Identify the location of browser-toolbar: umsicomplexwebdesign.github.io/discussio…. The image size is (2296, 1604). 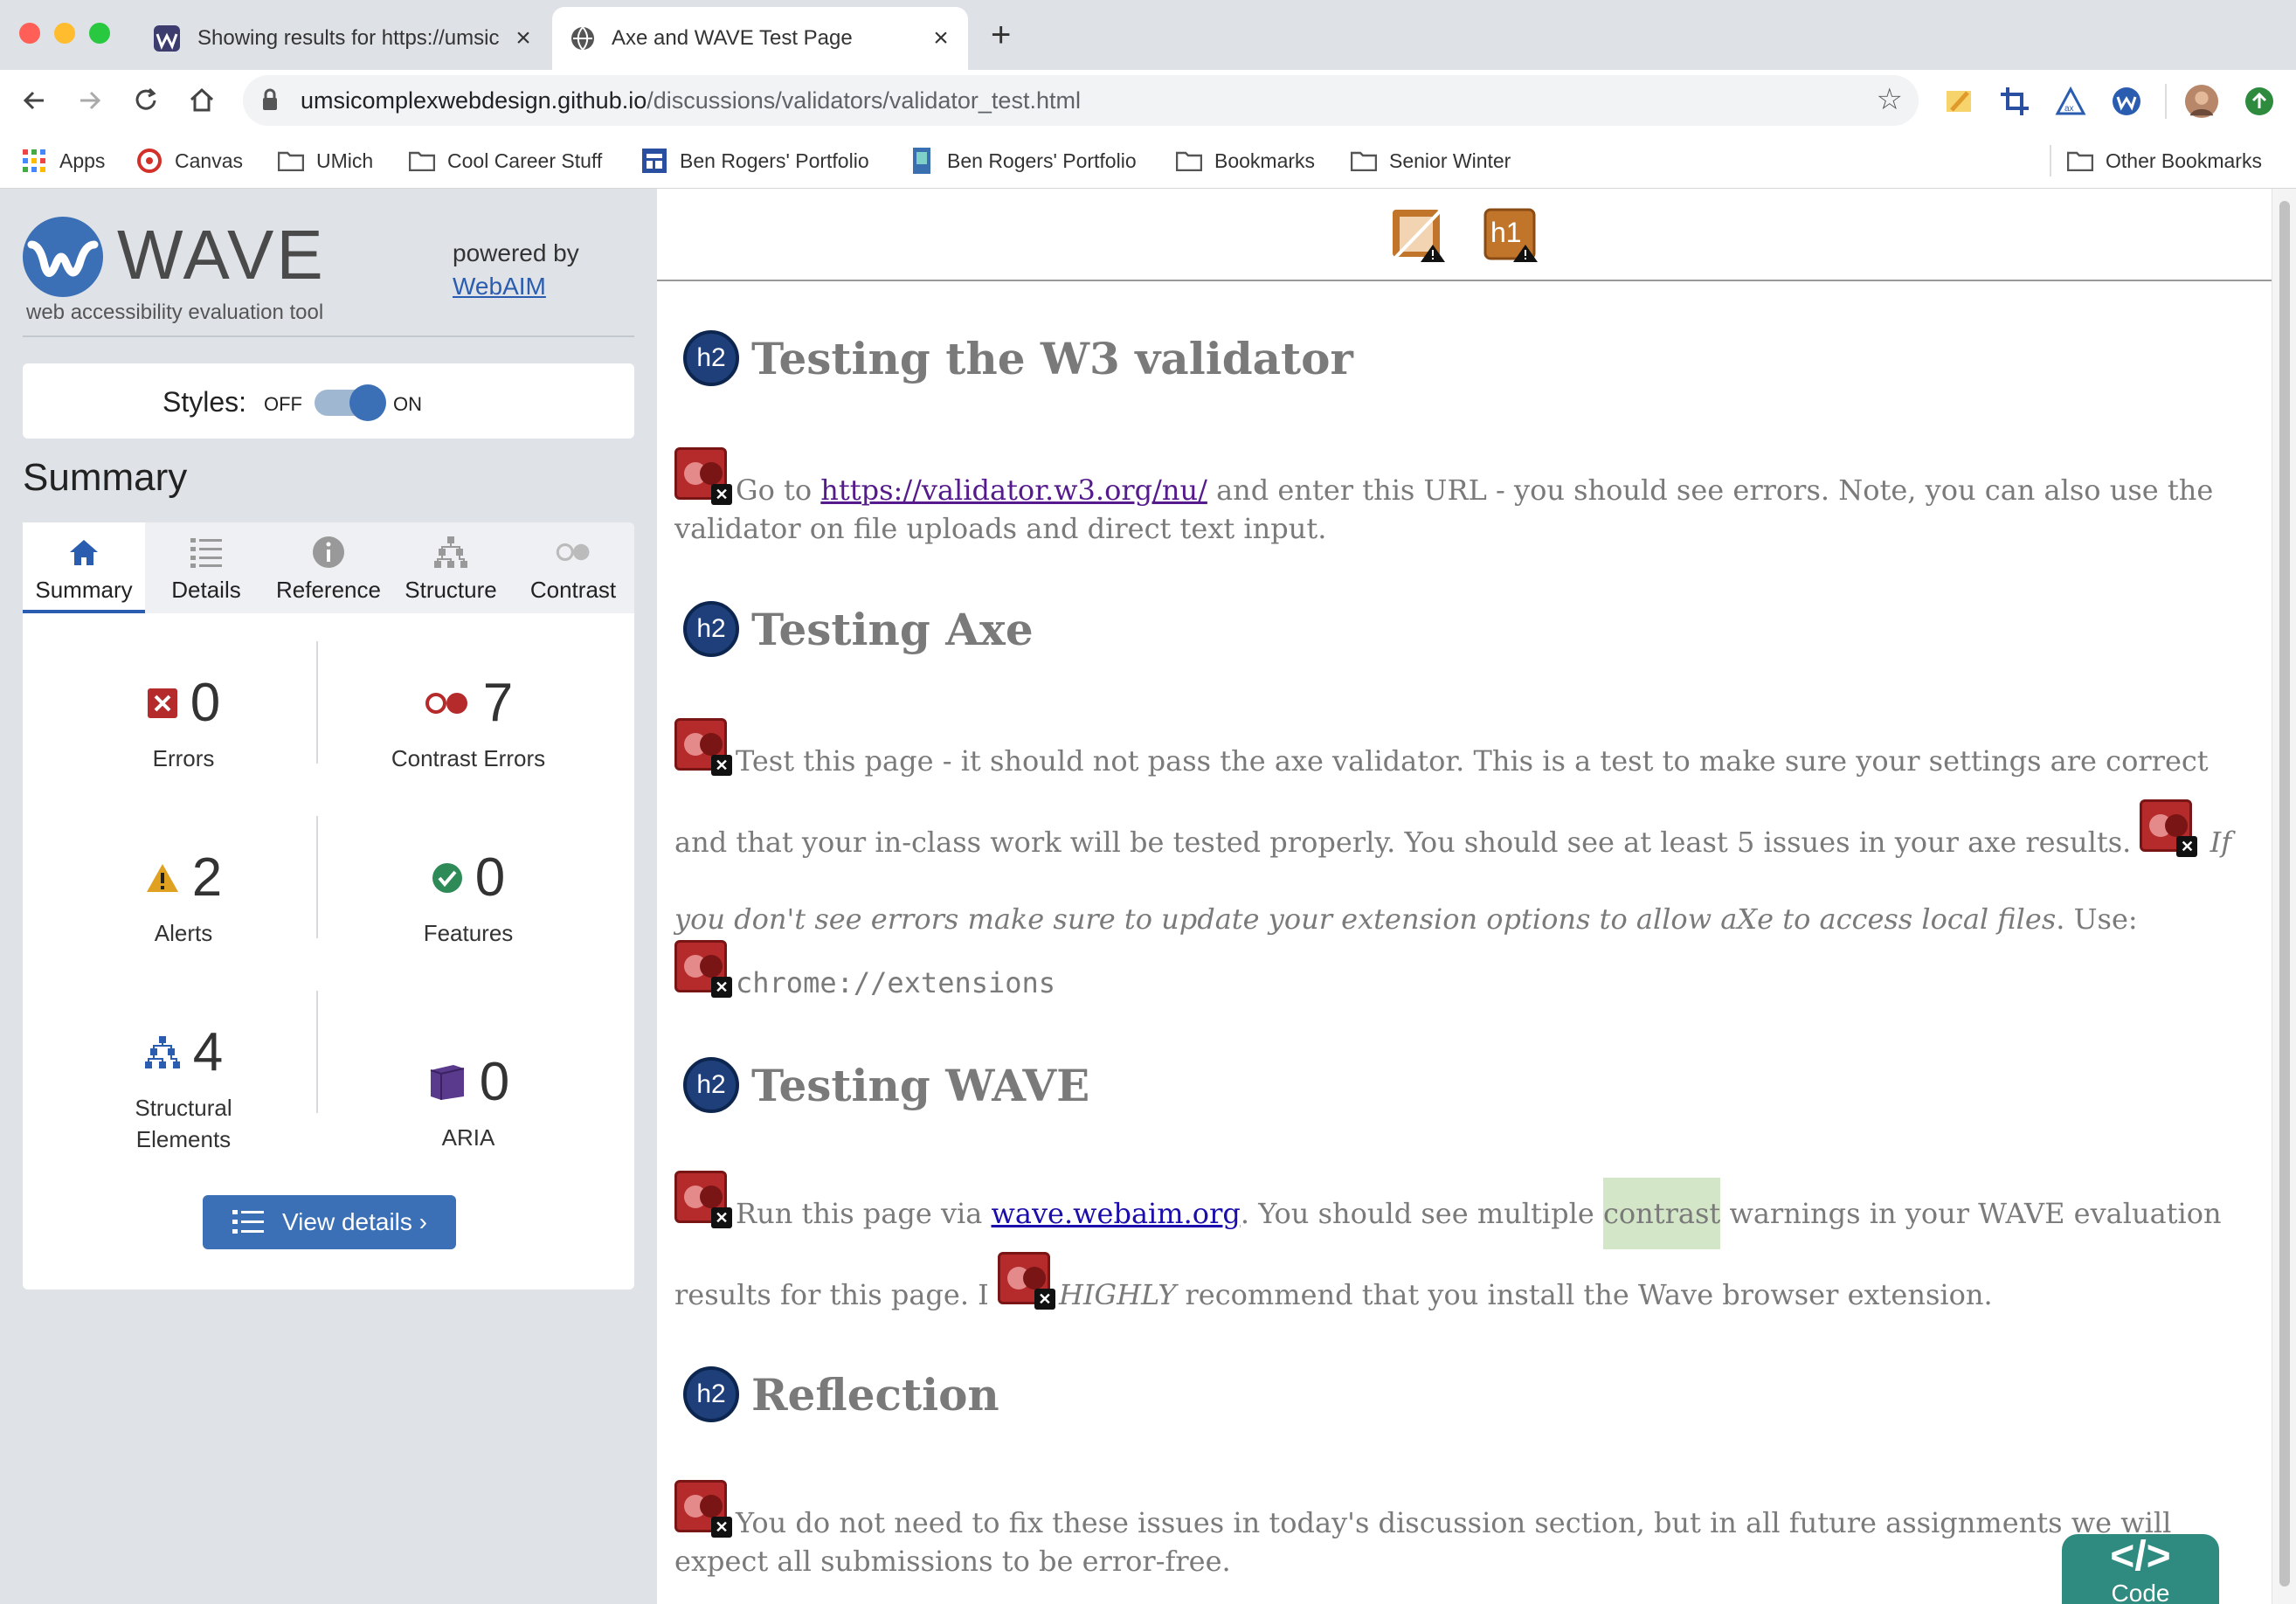
(1148, 101).